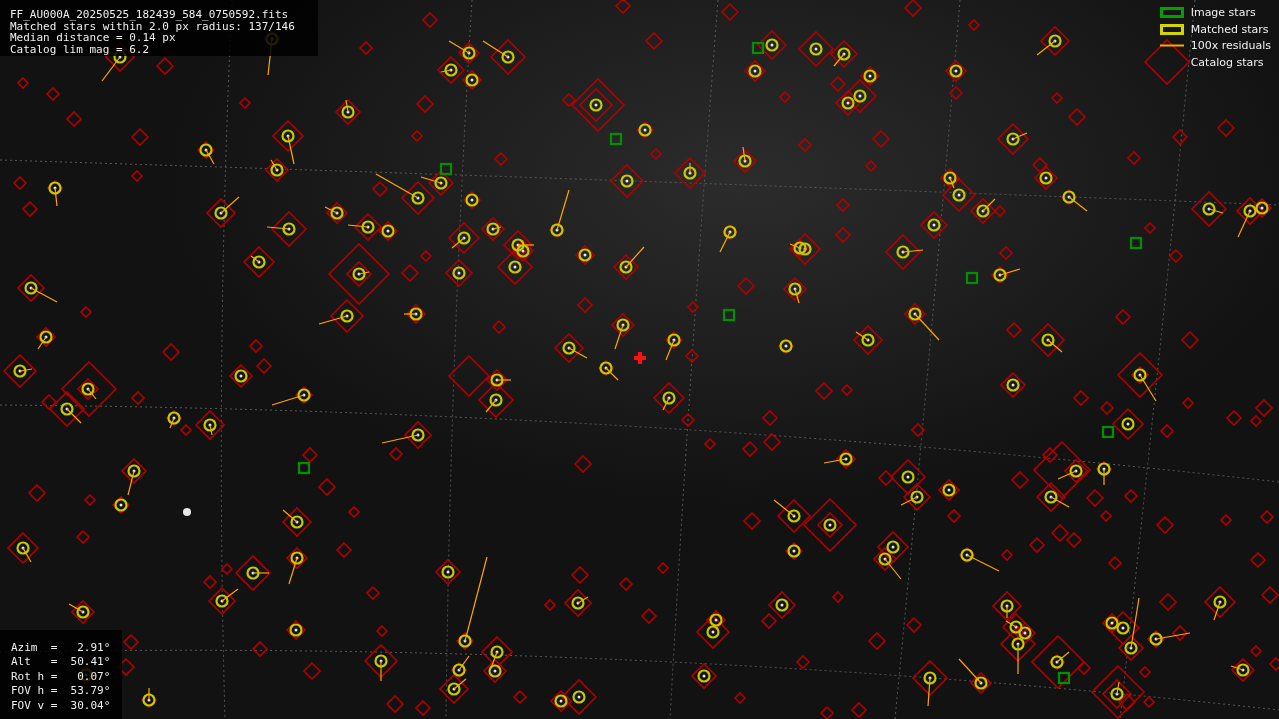 The image size is (1279, 719). What do you see at coordinates (80, 49) in the screenshot?
I see `info-text: Catalog lim mag = 6.2` at bounding box center [80, 49].